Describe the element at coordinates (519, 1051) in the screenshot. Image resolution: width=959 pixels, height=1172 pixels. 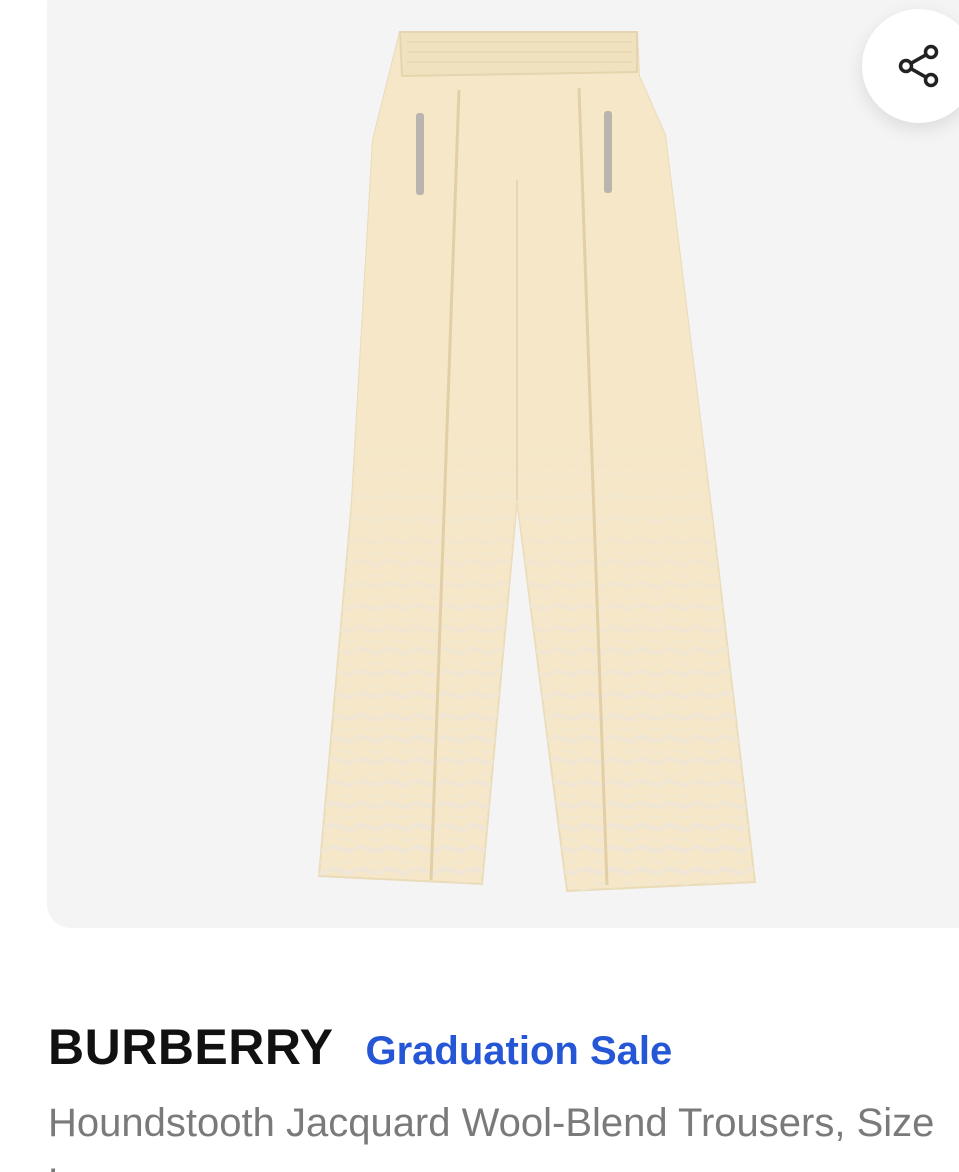
I see `promo-link: Graduation Sale` at that location.